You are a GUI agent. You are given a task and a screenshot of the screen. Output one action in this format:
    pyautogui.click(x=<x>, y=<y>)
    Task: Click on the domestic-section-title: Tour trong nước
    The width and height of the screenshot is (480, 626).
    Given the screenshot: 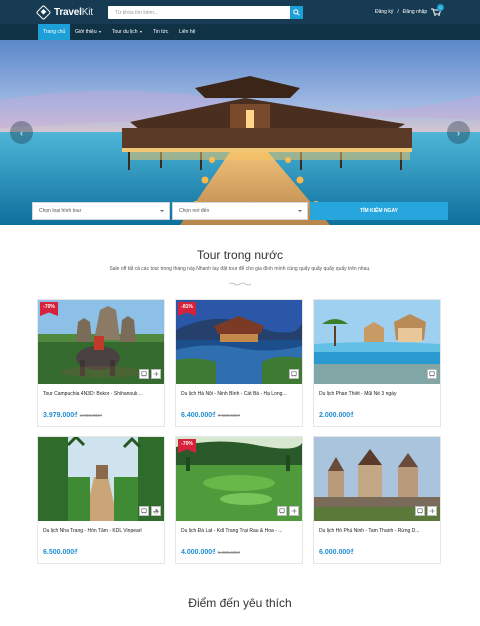 What is the action you would take?
    pyautogui.click(x=240, y=255)
    